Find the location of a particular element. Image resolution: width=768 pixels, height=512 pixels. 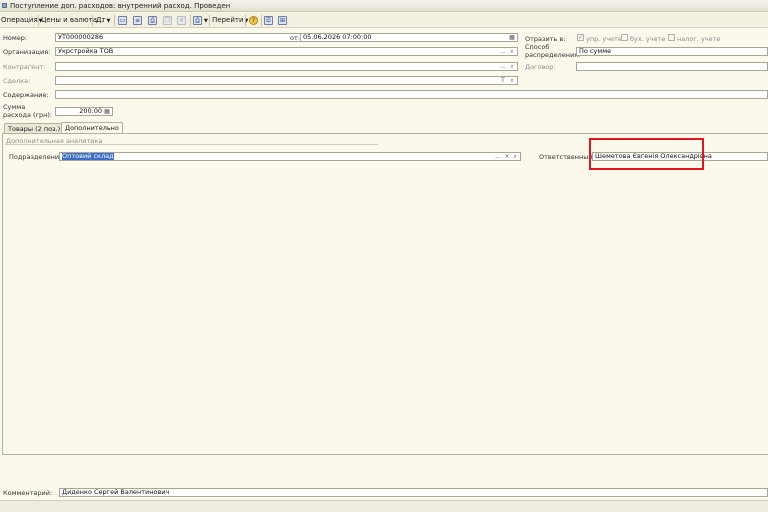

content-label: Содержание: is located at coordinates (26, 95).